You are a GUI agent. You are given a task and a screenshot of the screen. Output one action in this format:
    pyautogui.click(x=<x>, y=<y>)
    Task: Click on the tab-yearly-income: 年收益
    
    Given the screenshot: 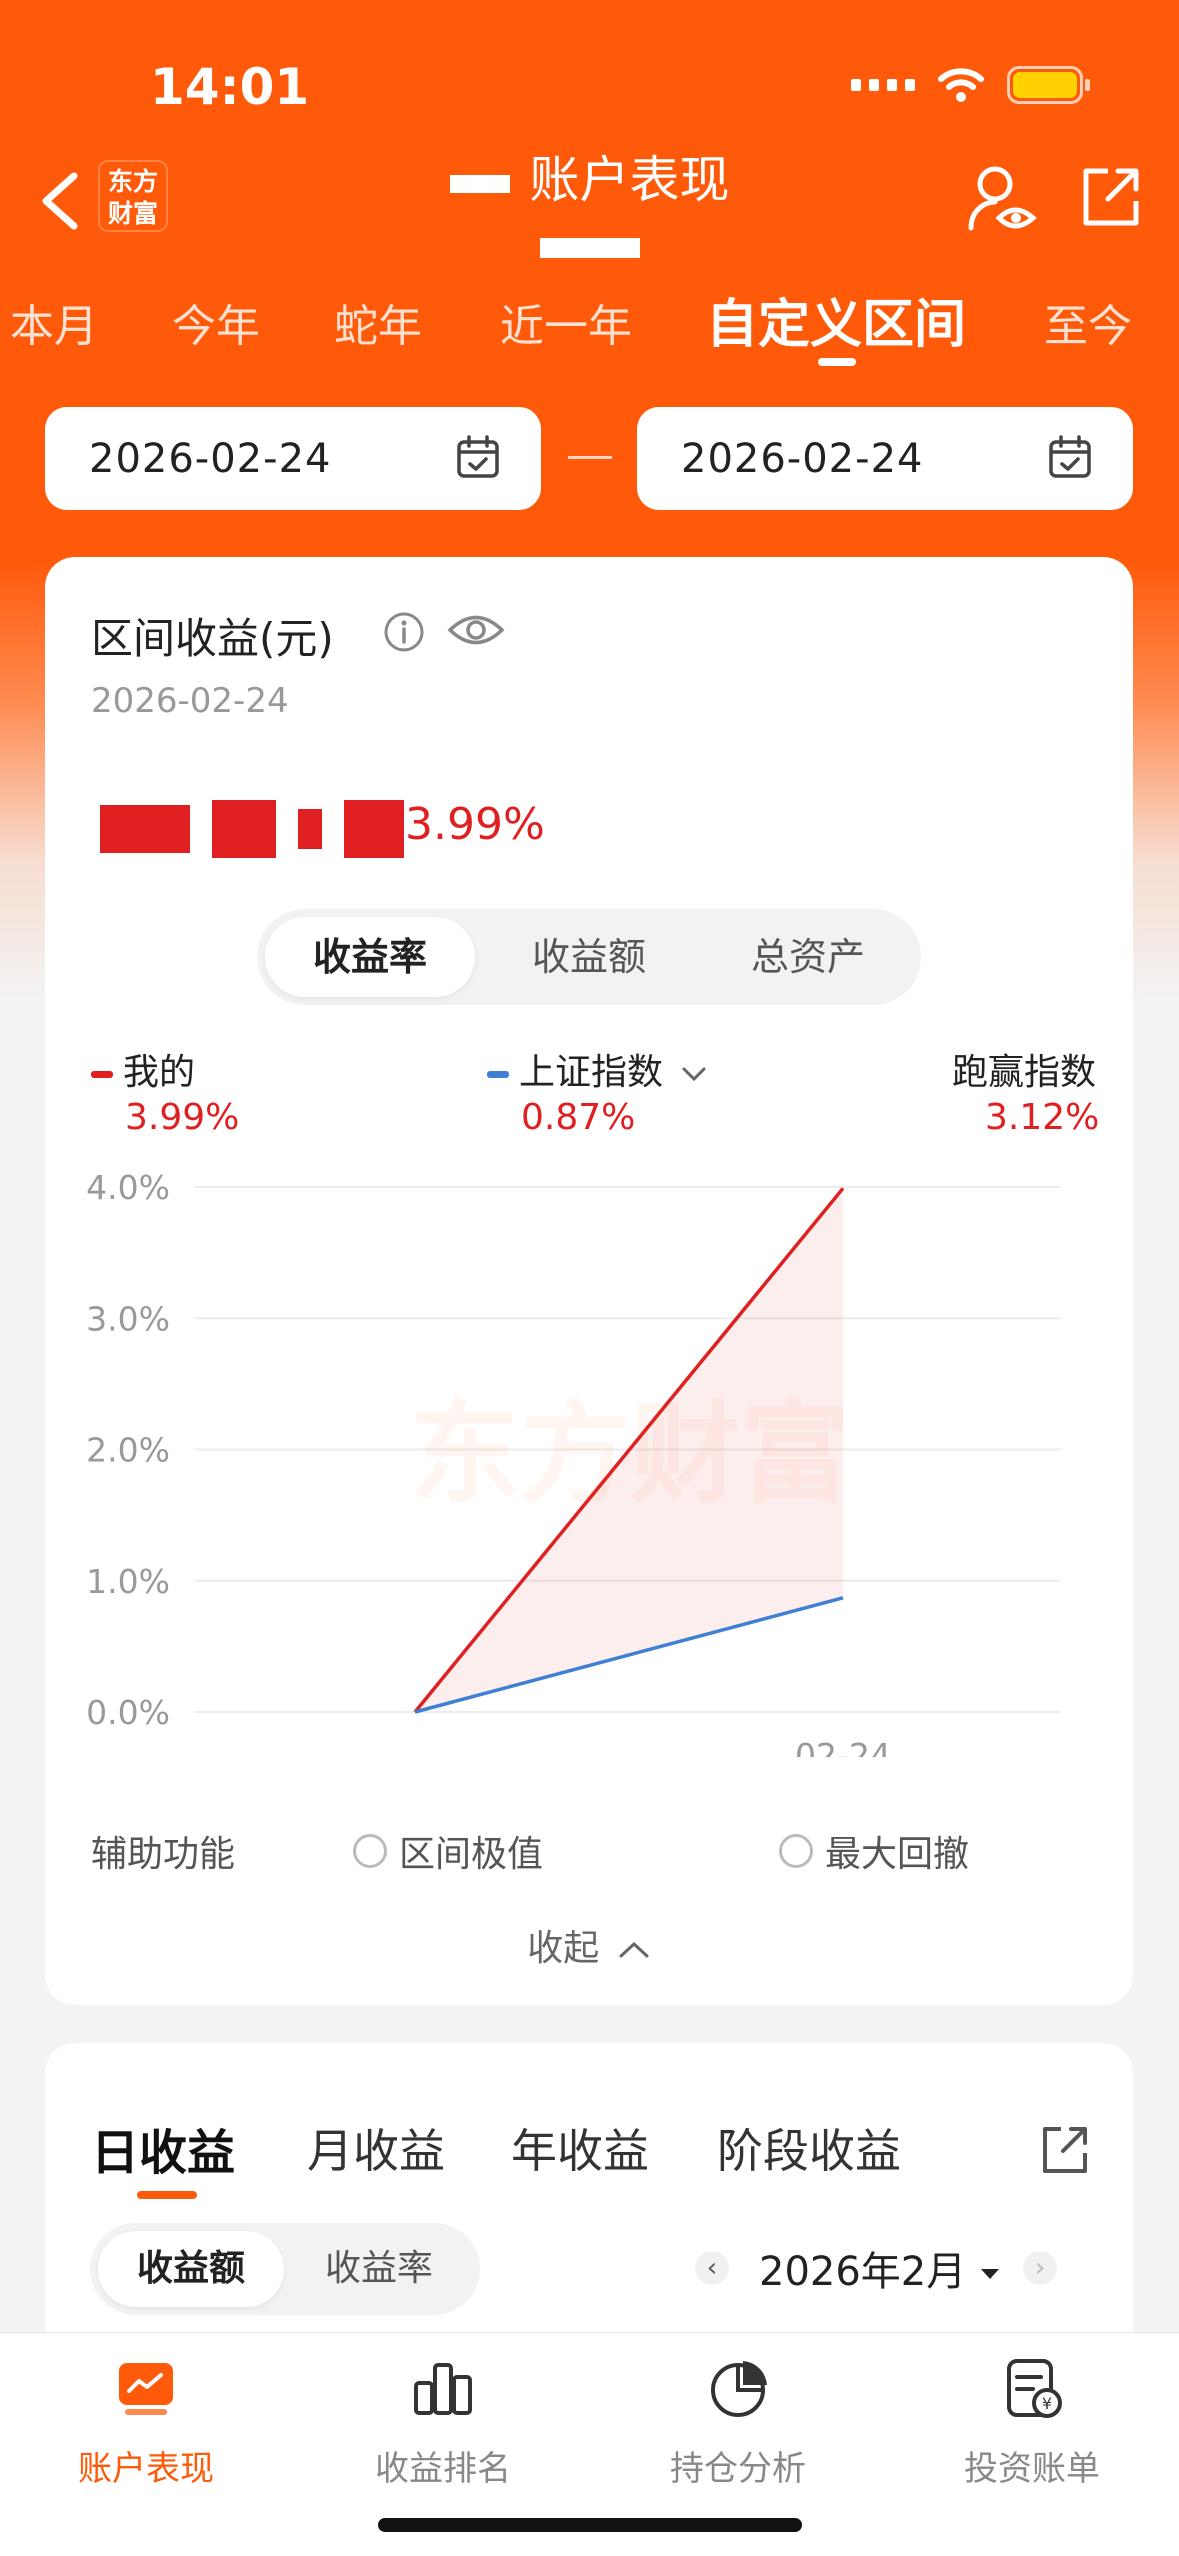 What is the action you would take?
    pyautogui.click(x=580, y=2148)
    